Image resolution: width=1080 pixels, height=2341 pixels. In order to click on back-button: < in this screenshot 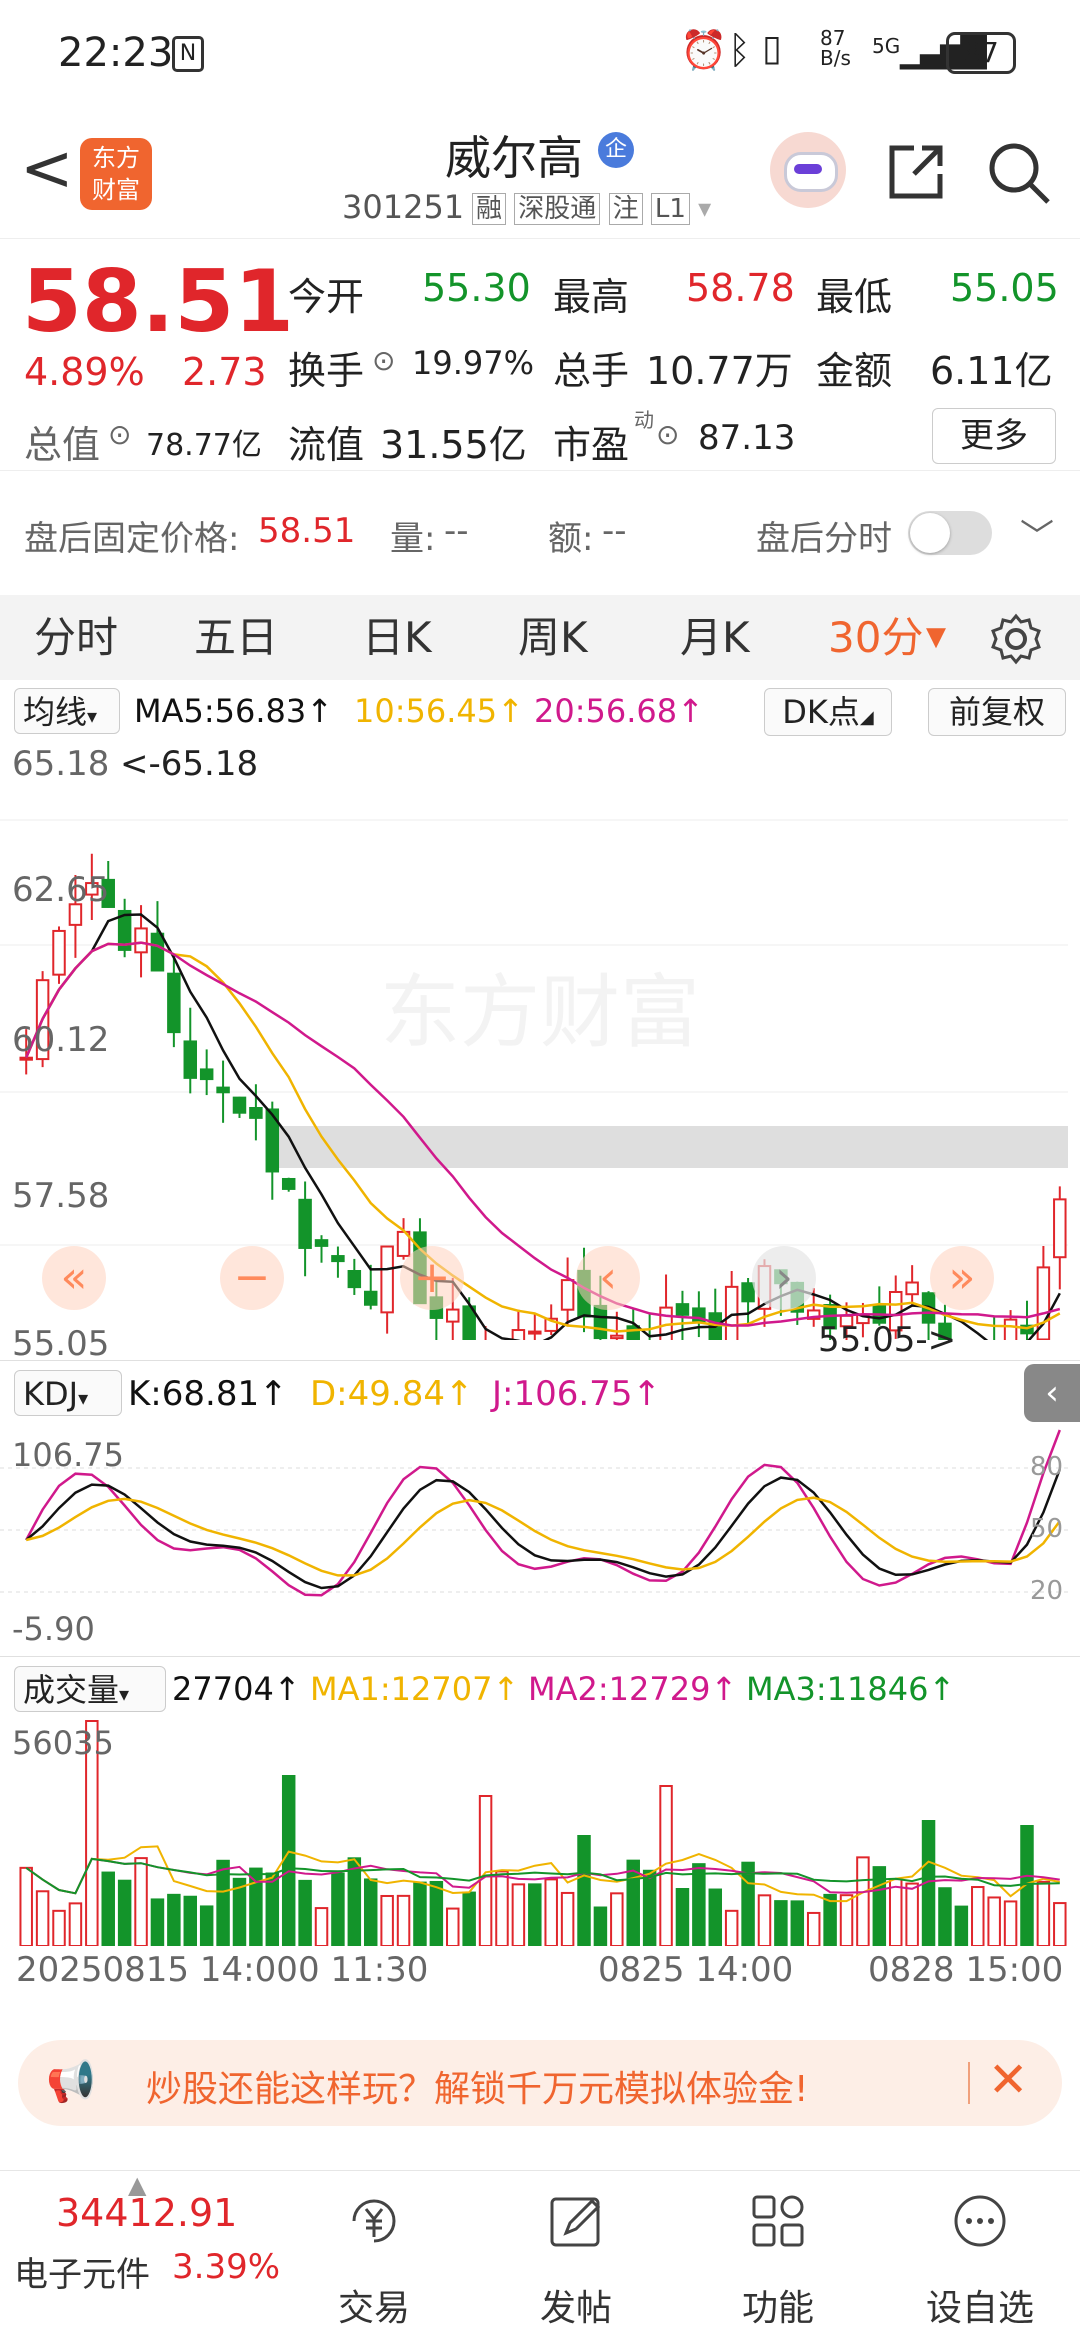, I will do `click(47, 169)`.